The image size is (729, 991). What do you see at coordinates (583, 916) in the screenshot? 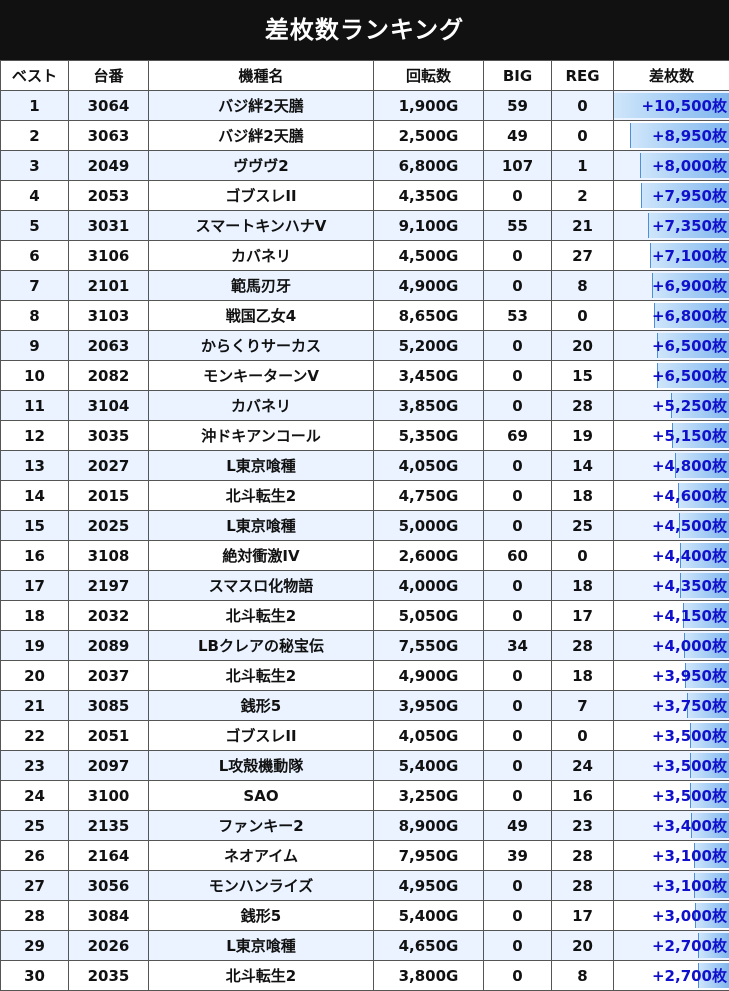
I see `reg-cell: 17` at bounding box center [583, 916].